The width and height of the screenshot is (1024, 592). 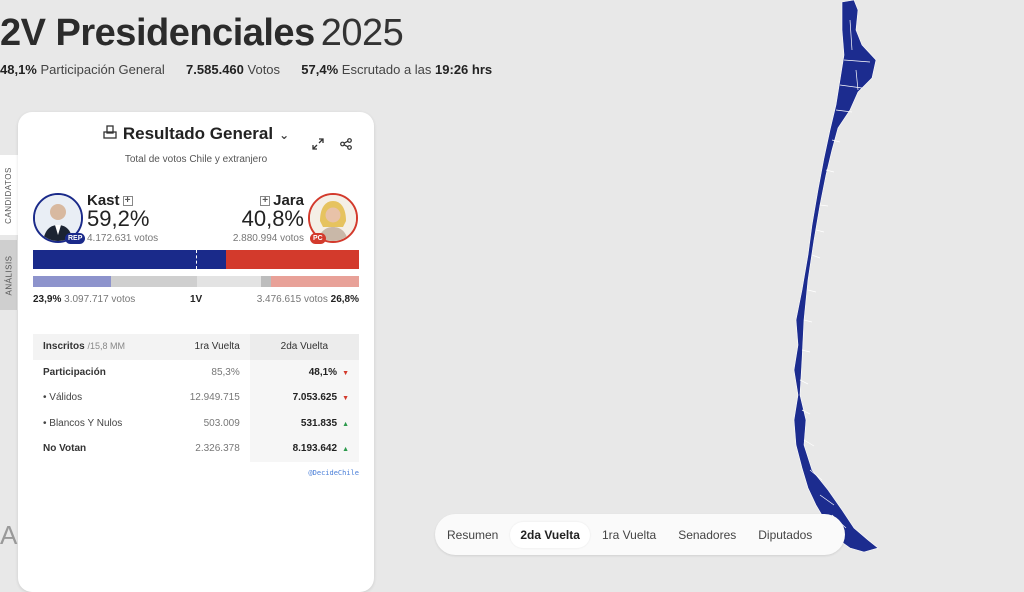 What do you see at coordinates (362, 33) in the screenshot?
I see `title-year: 2025` at bounding box center [362, 33].